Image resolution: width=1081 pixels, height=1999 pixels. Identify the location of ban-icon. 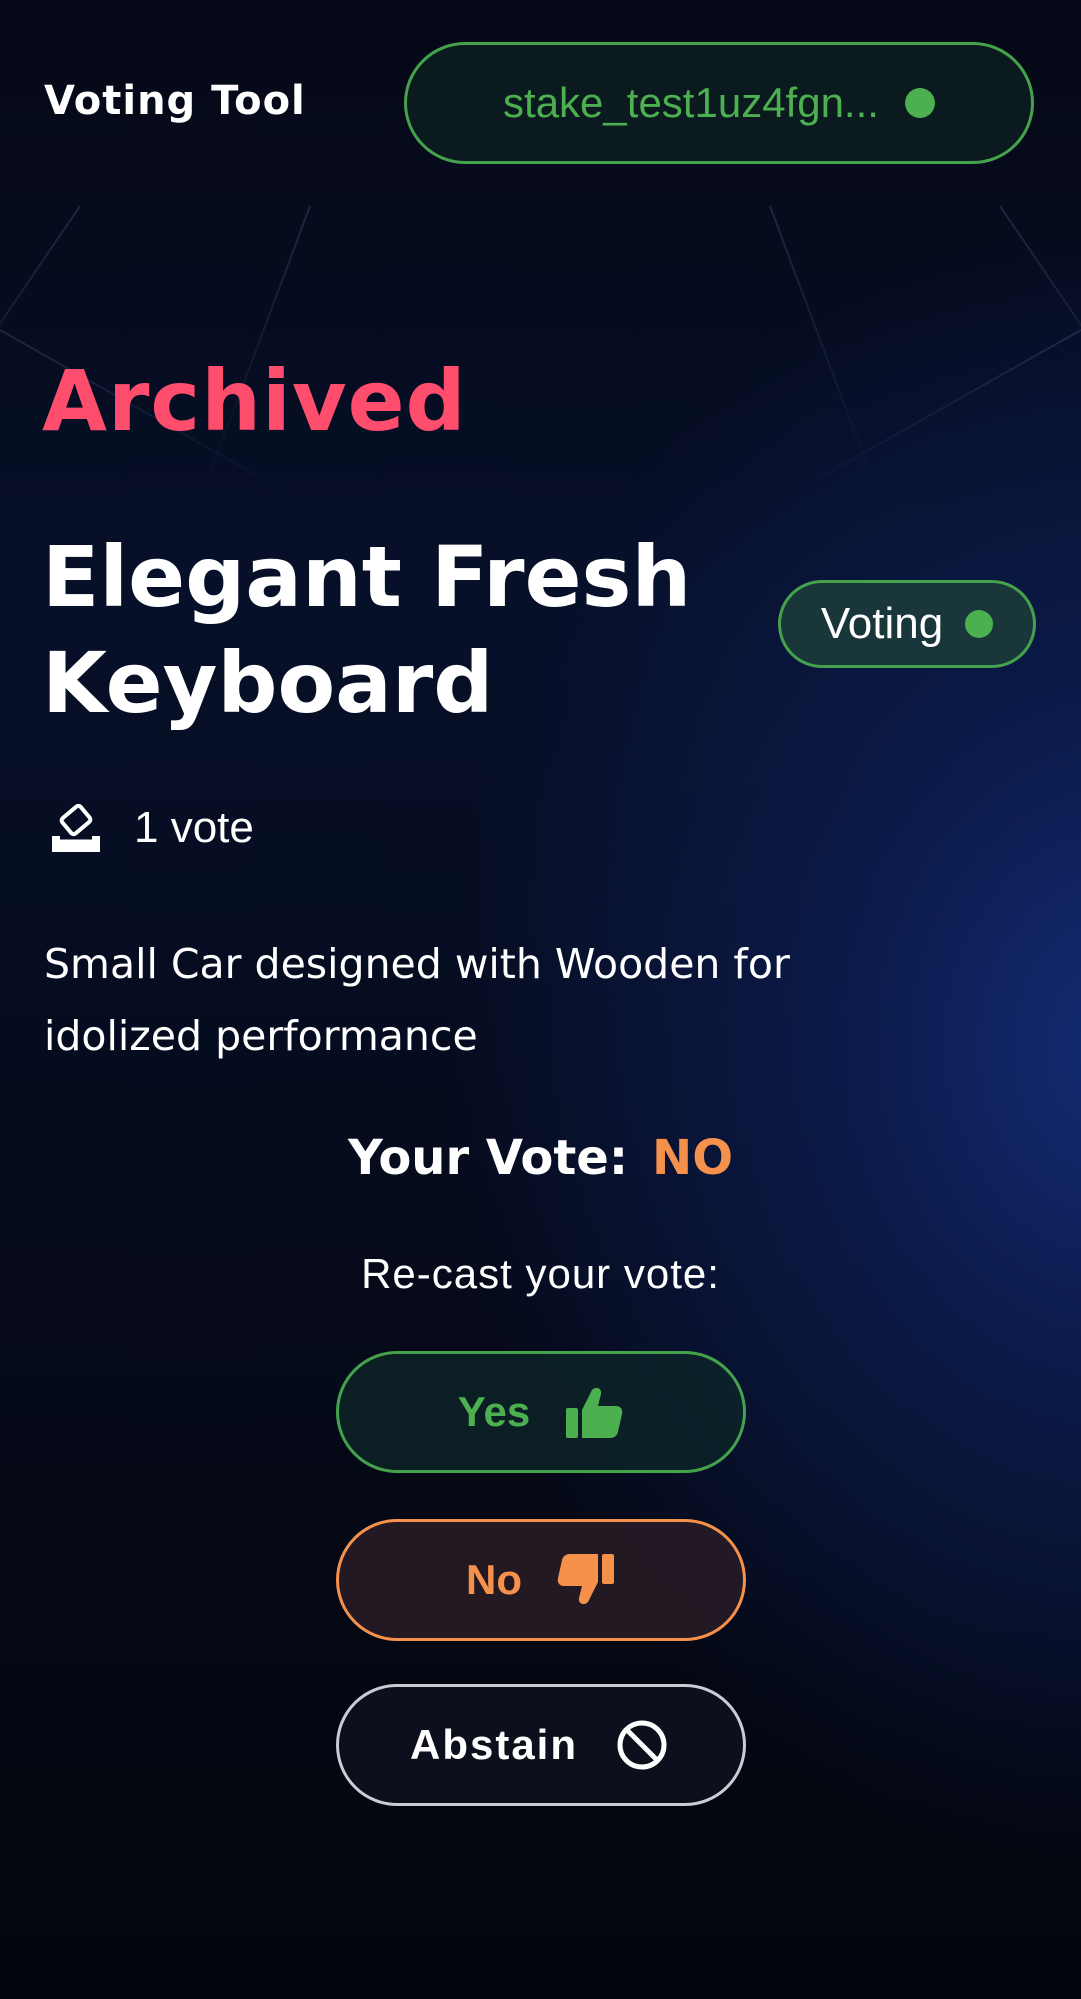
(642, 1745).